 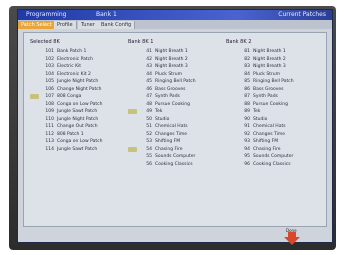 I want to click on list-item: 113 Conga on Low Patch, so click(x=78, y=142).